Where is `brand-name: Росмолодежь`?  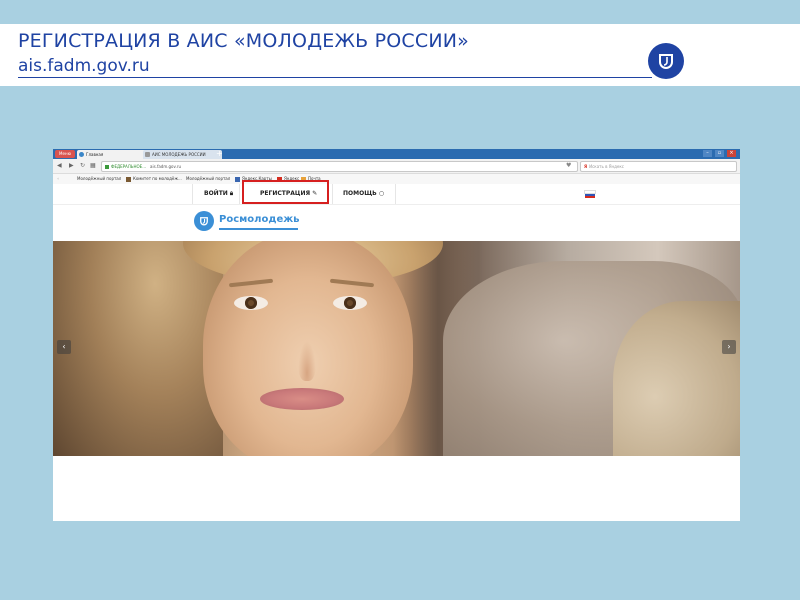 brand-name: Росмолодежь is located at coordinates (259, 219).